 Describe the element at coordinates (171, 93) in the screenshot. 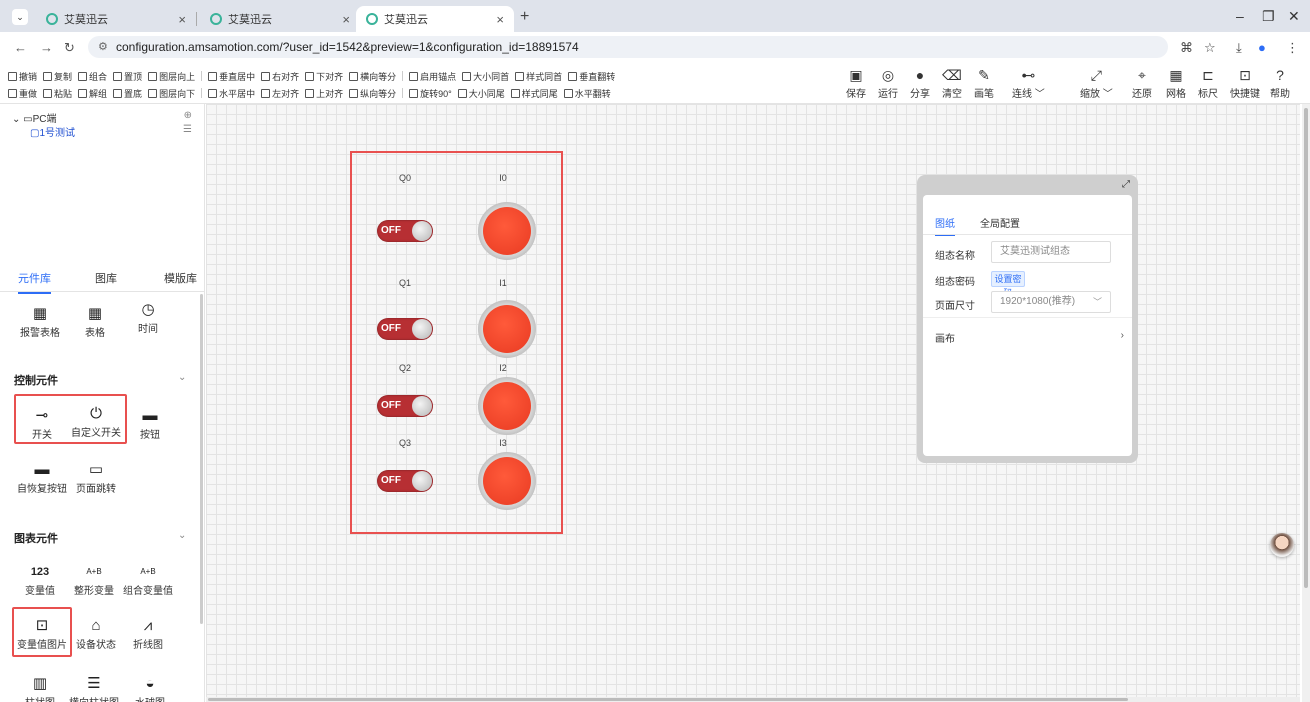

I see `layer-down-button: 图层向下` at that location.